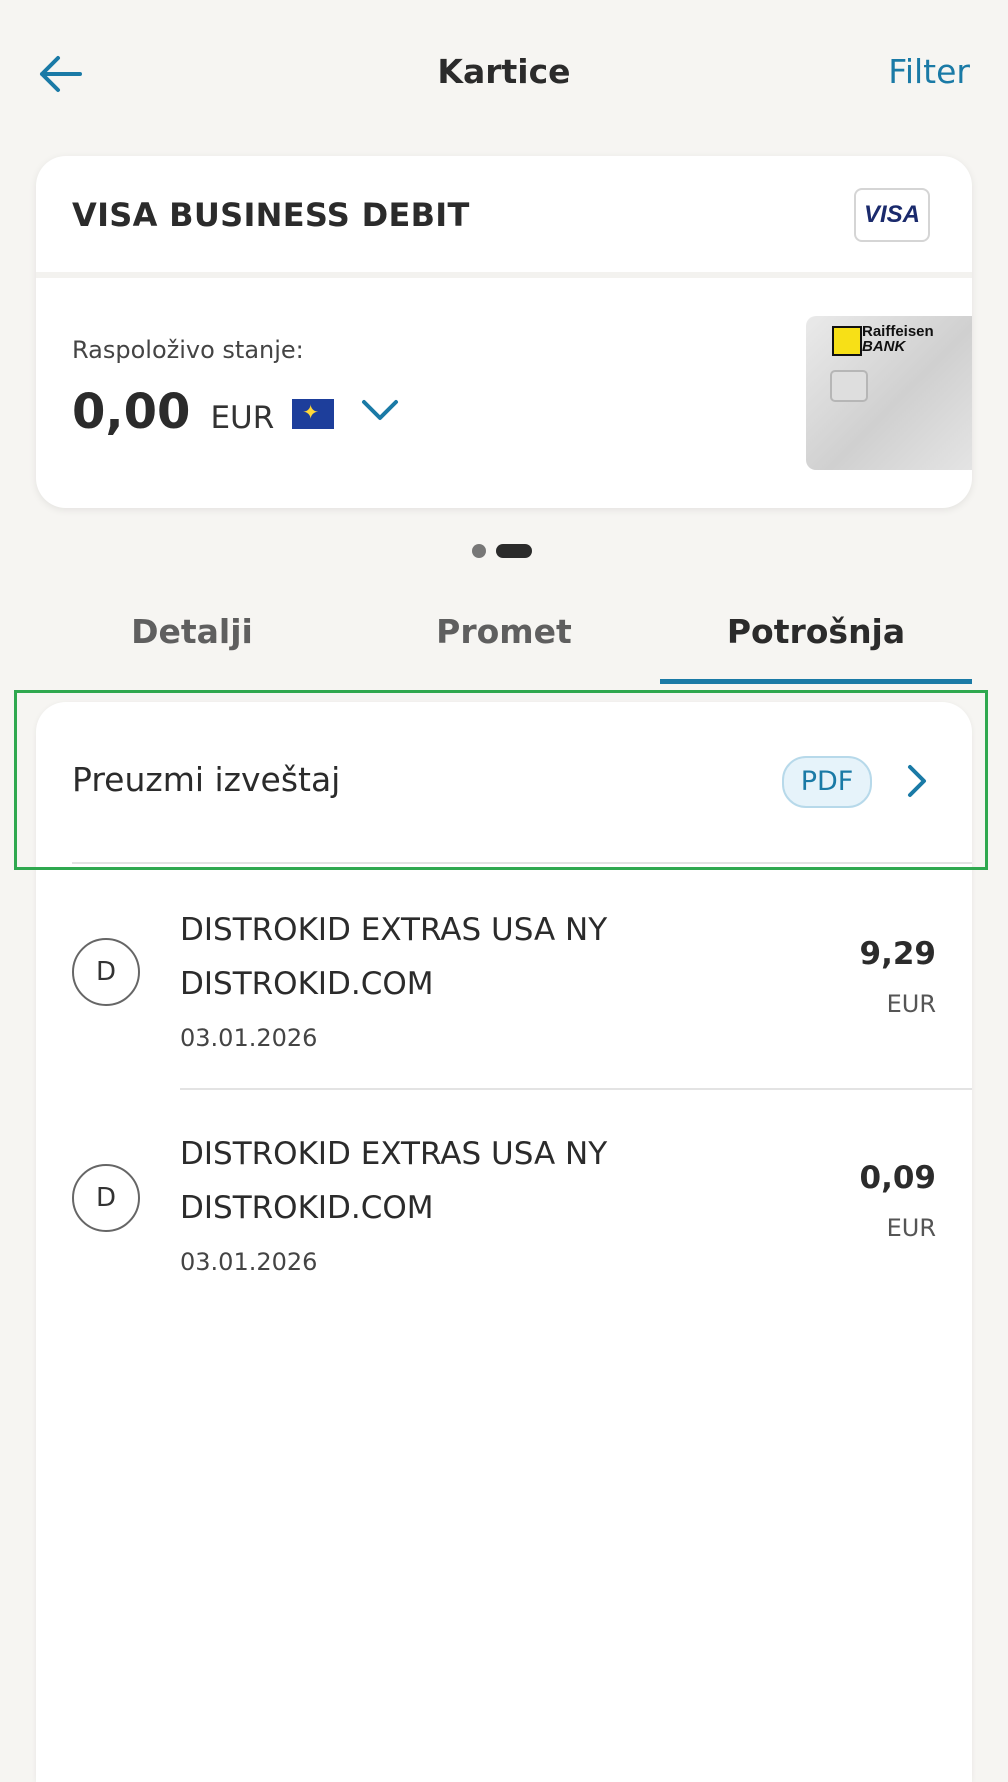 Image resolution: width=1008 pixels, height=1782 pixels. I want to click on eu-flag-icon: ✦, so click(313, 414).